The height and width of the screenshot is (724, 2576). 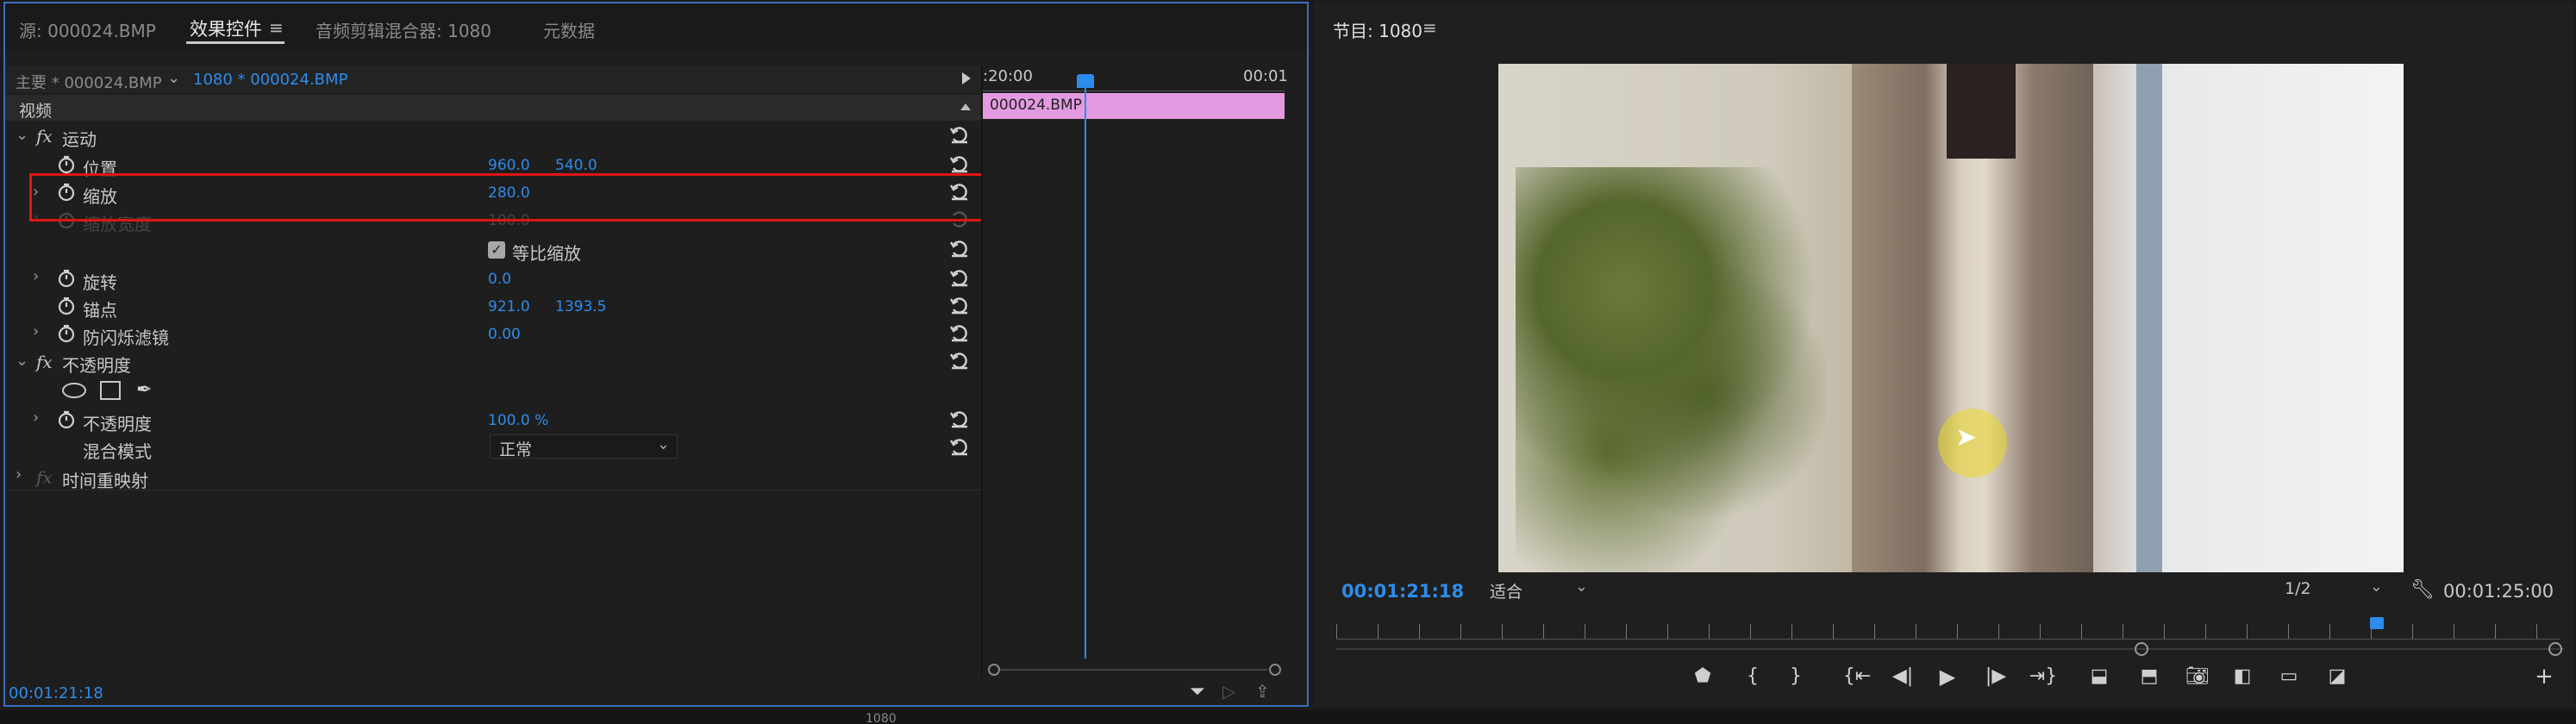 I want to click on timeline-clip-name: 000024.BMP, so click(x=1036, y=105).